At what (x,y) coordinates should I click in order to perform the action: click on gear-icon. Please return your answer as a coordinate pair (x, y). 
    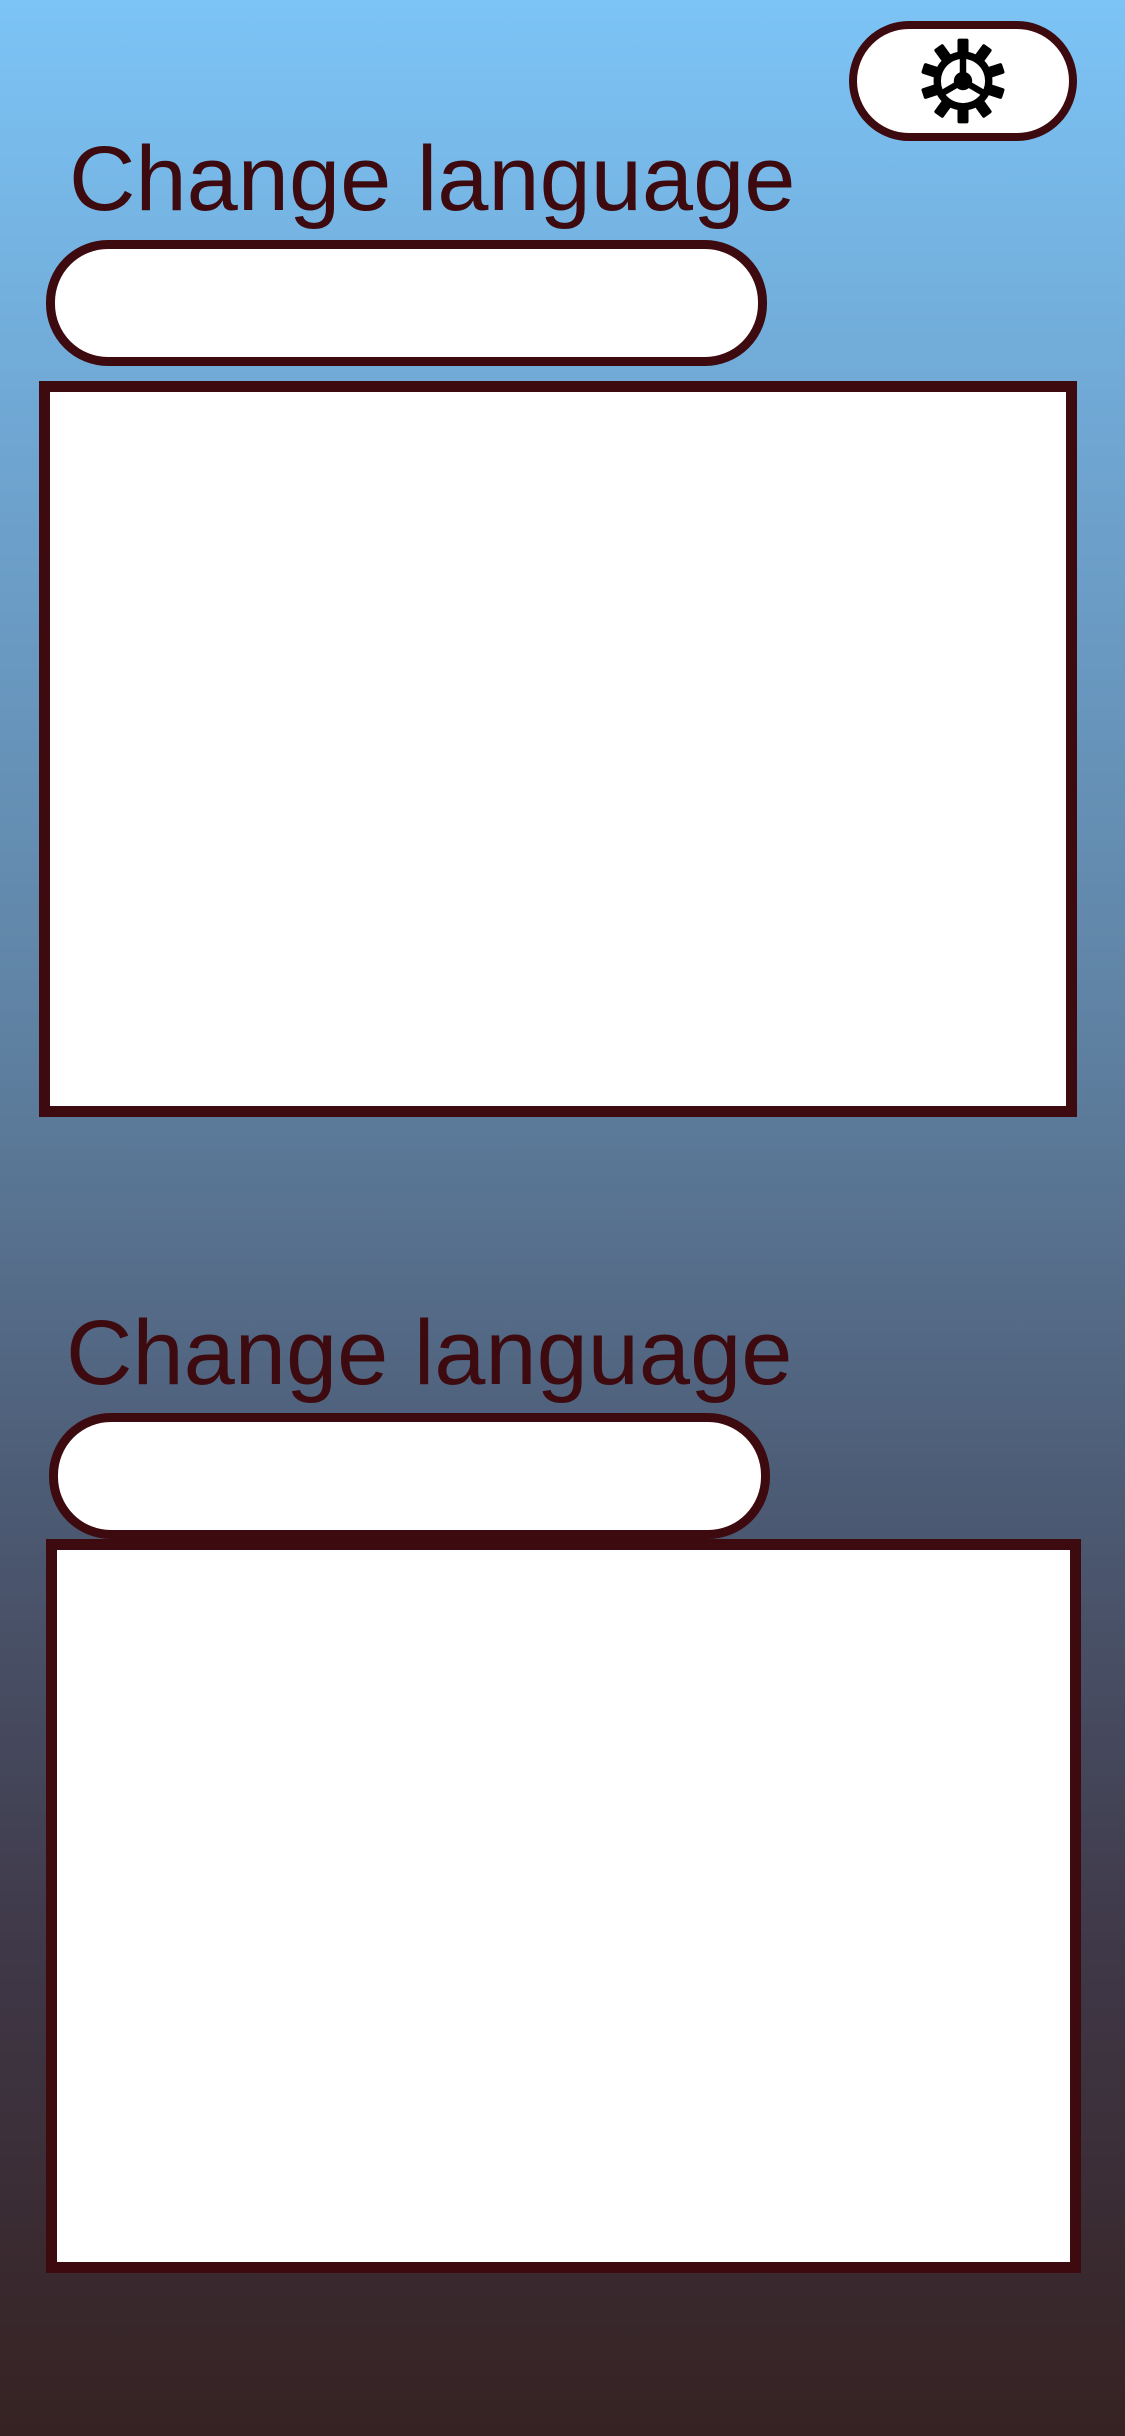
    Looking at the image, I should click on (963, 81).